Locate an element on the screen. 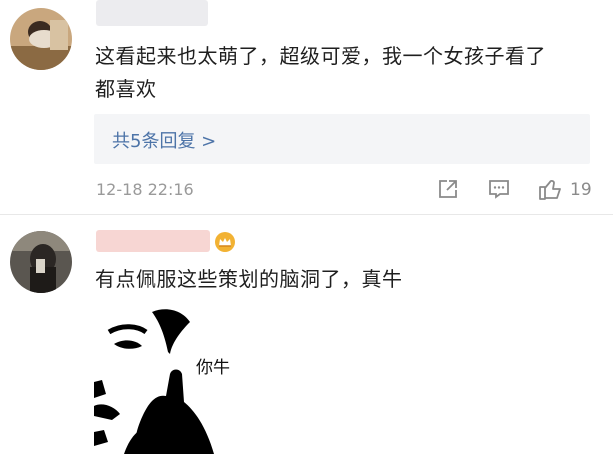 Image resolution: width=613 pixels, height=458 pixels. meme-caption: 你牛 is located at coordinates (213, 368).